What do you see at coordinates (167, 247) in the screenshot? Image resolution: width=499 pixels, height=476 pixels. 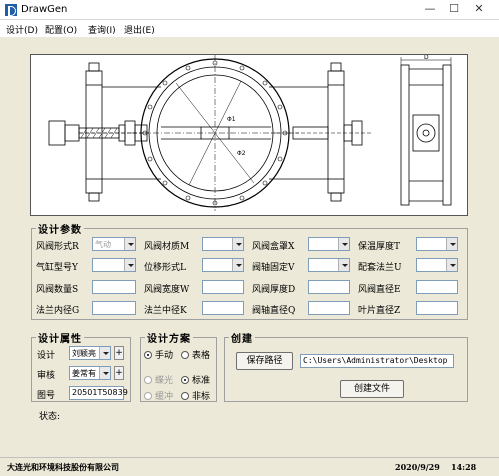 I see `param-label: 风阀材质M` at bounding box center [167, 247].